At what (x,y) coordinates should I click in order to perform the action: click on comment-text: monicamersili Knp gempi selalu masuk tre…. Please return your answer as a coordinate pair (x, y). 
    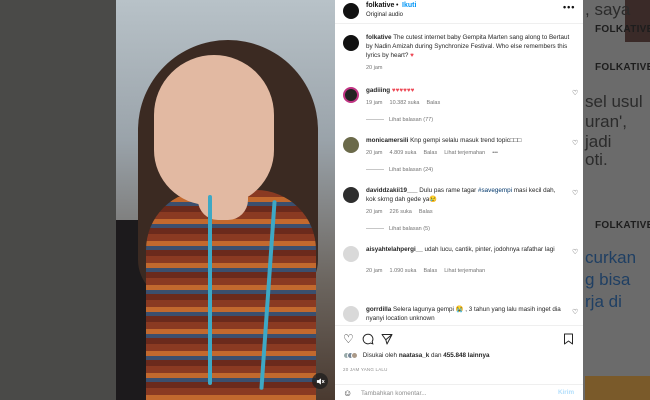
    Looking at the image, I should click on (464, 140).